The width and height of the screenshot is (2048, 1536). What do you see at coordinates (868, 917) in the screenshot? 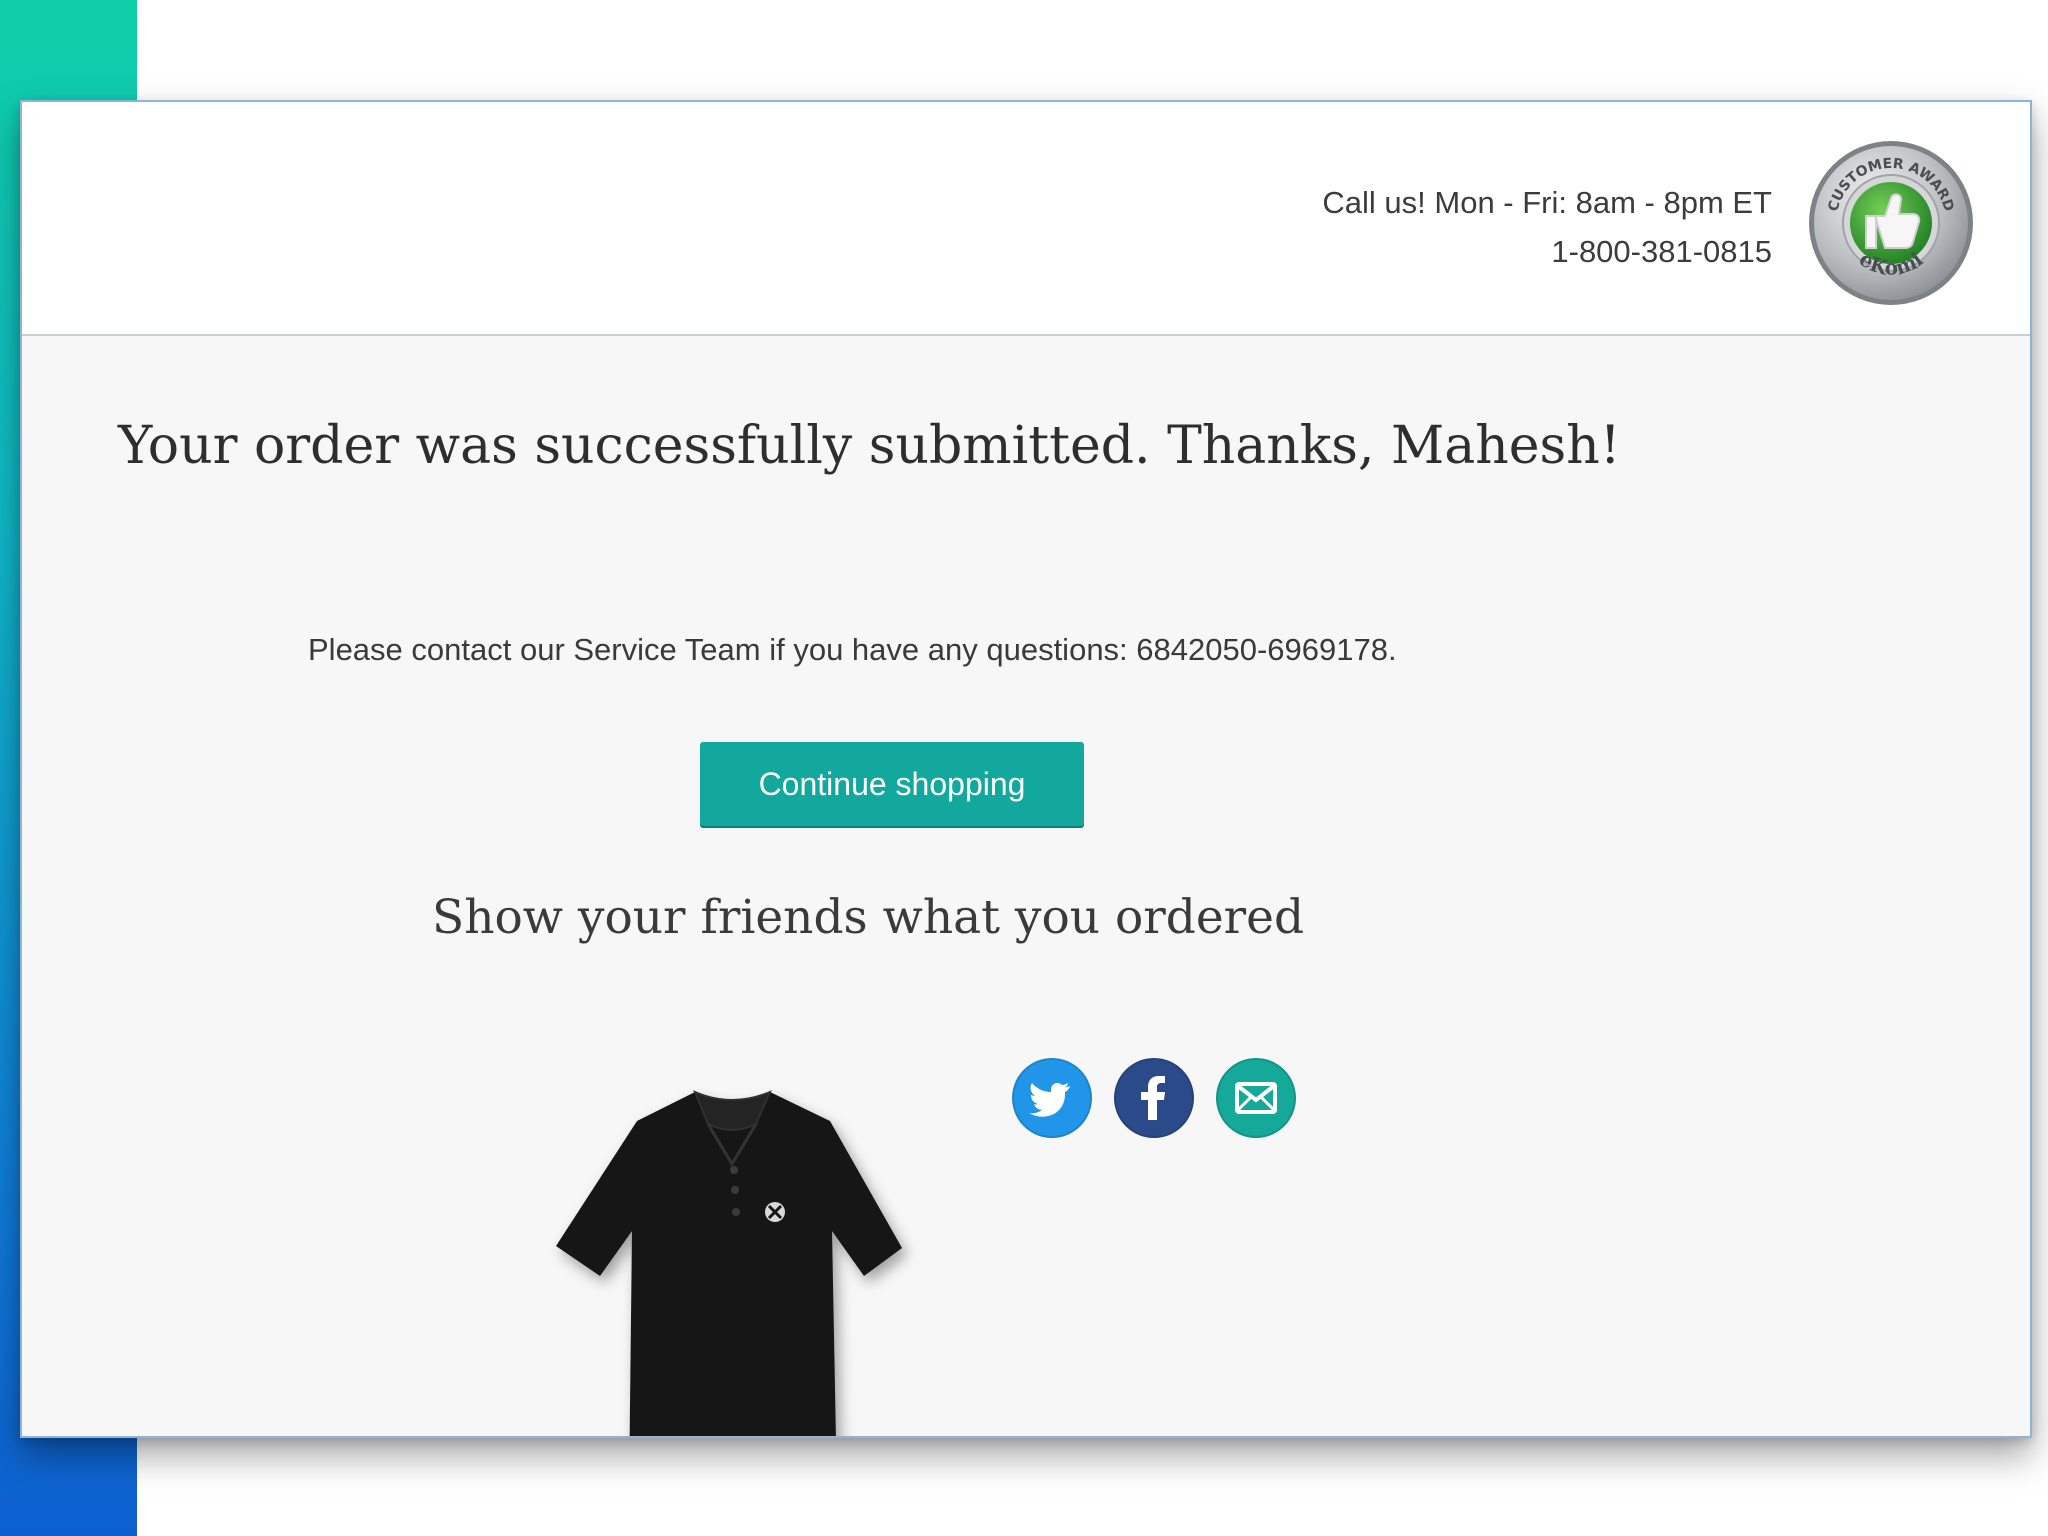
I see `share-heading: Show your friends what you ordered` at bounding box center [868, 917].